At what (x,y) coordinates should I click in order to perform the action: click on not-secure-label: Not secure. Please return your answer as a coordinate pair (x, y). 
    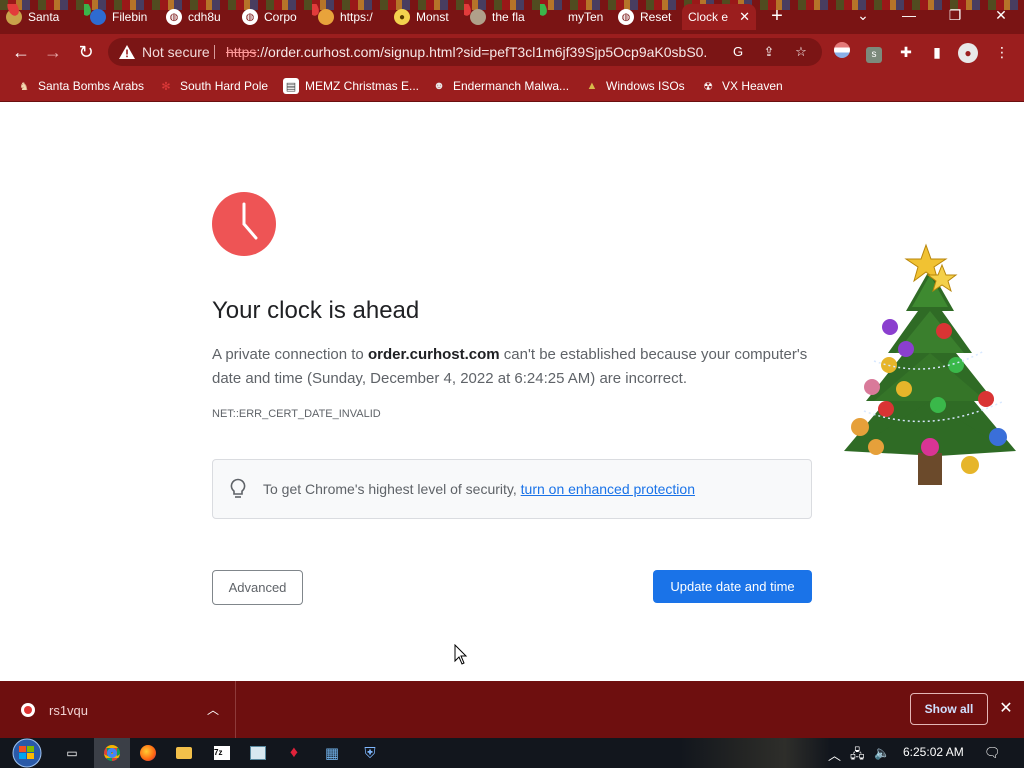
    Looking at the image, I should click on (176, 52).